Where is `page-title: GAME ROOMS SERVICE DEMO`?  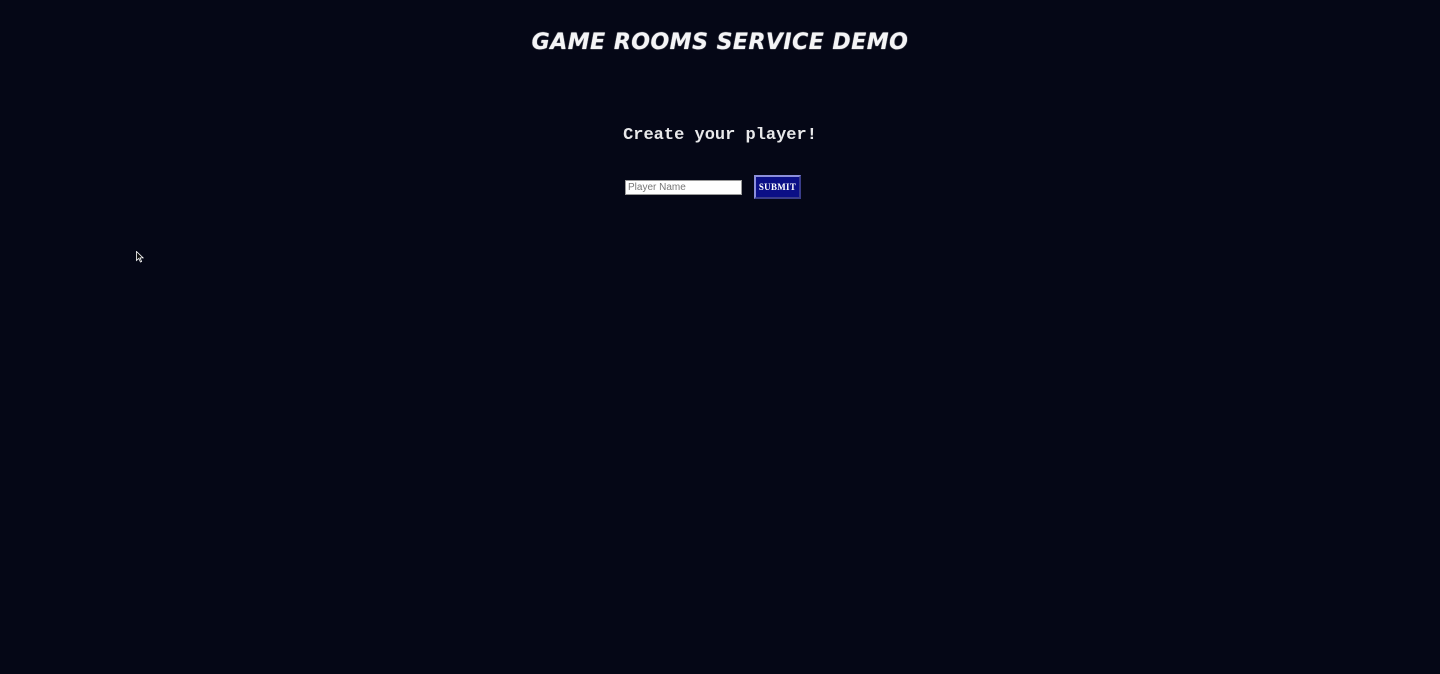 page-title: GAME ROOMS SERVICE DEMO is located at coordinates (720, 42).